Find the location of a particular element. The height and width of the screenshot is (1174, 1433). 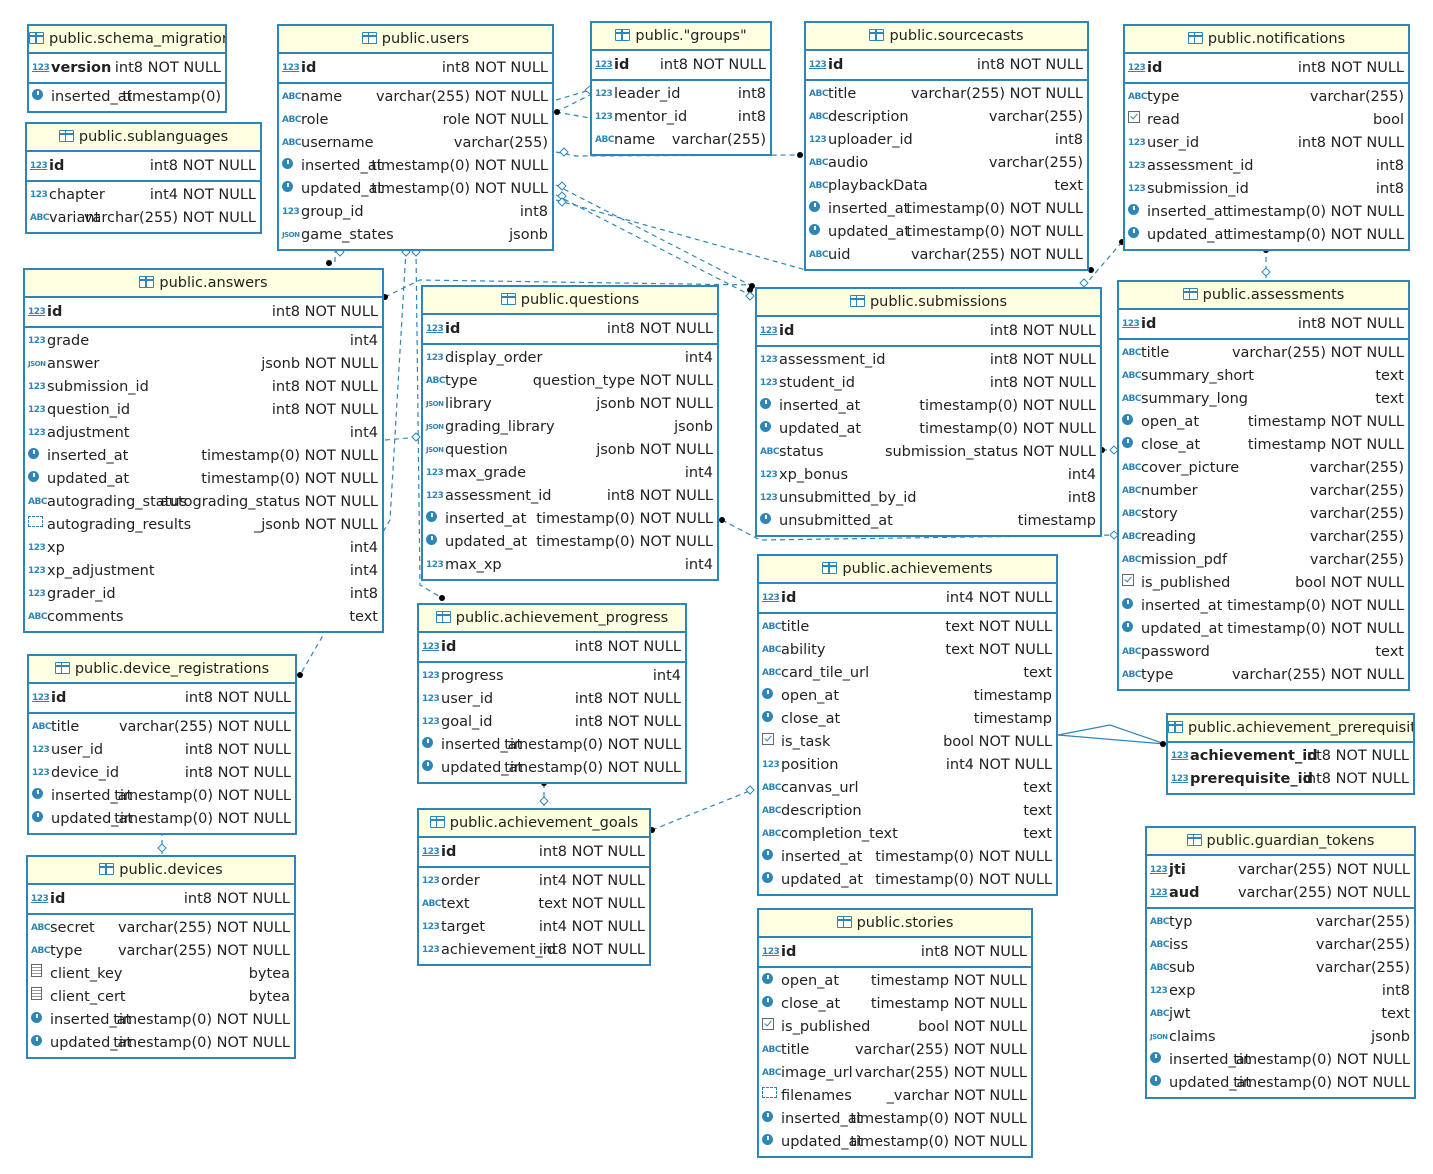

column-row: ABC number varchar(255) is located at coordinates (1263, 491).